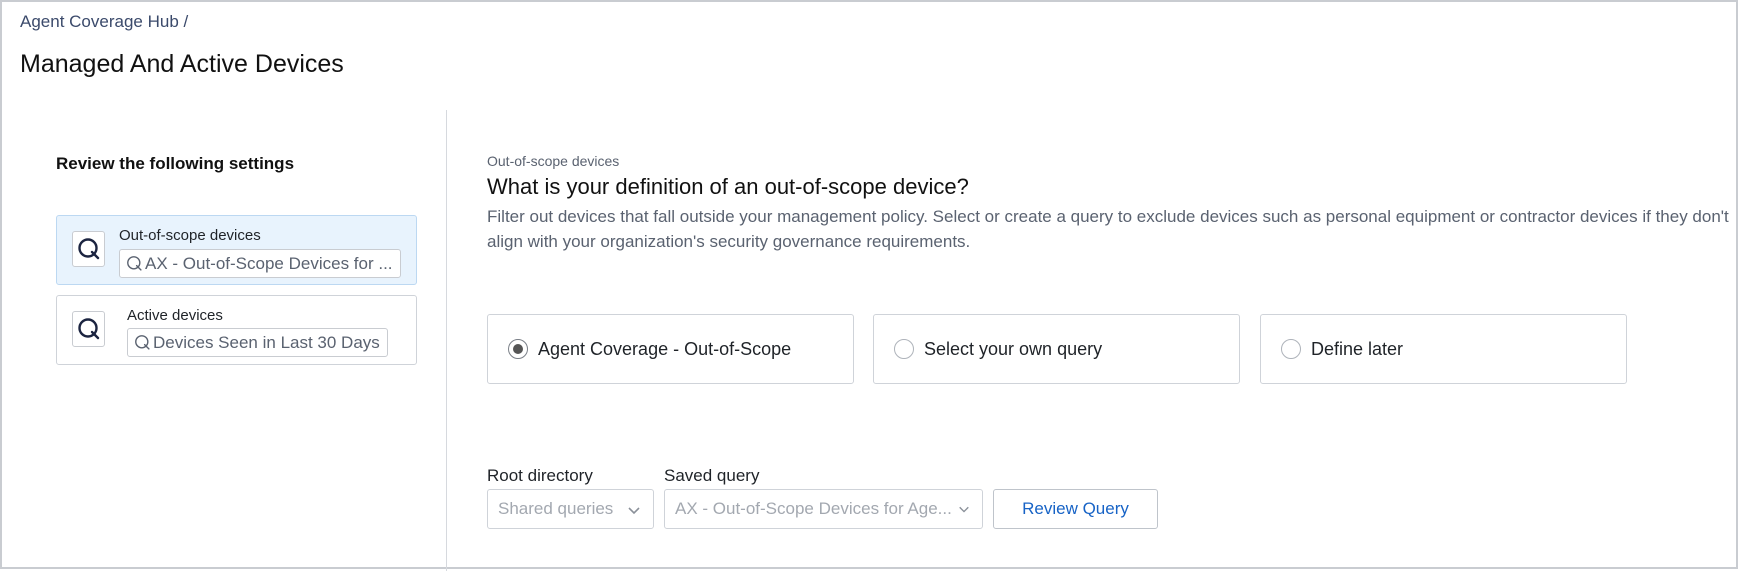 This screenshot has width=1738, height=571. I want to click on review-query-button: Review Query, so click(1075, 509).